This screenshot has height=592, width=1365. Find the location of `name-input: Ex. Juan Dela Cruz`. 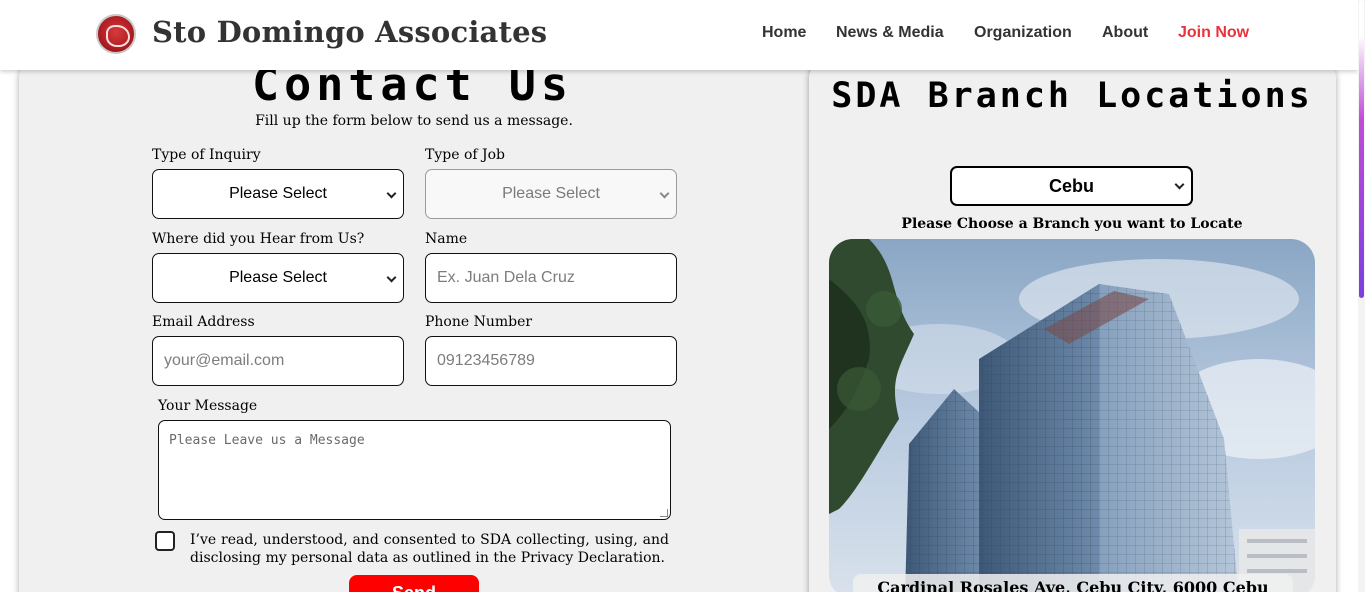

name-input: Ex. Juan Dela Cruz is located at coordinates (551, 278).